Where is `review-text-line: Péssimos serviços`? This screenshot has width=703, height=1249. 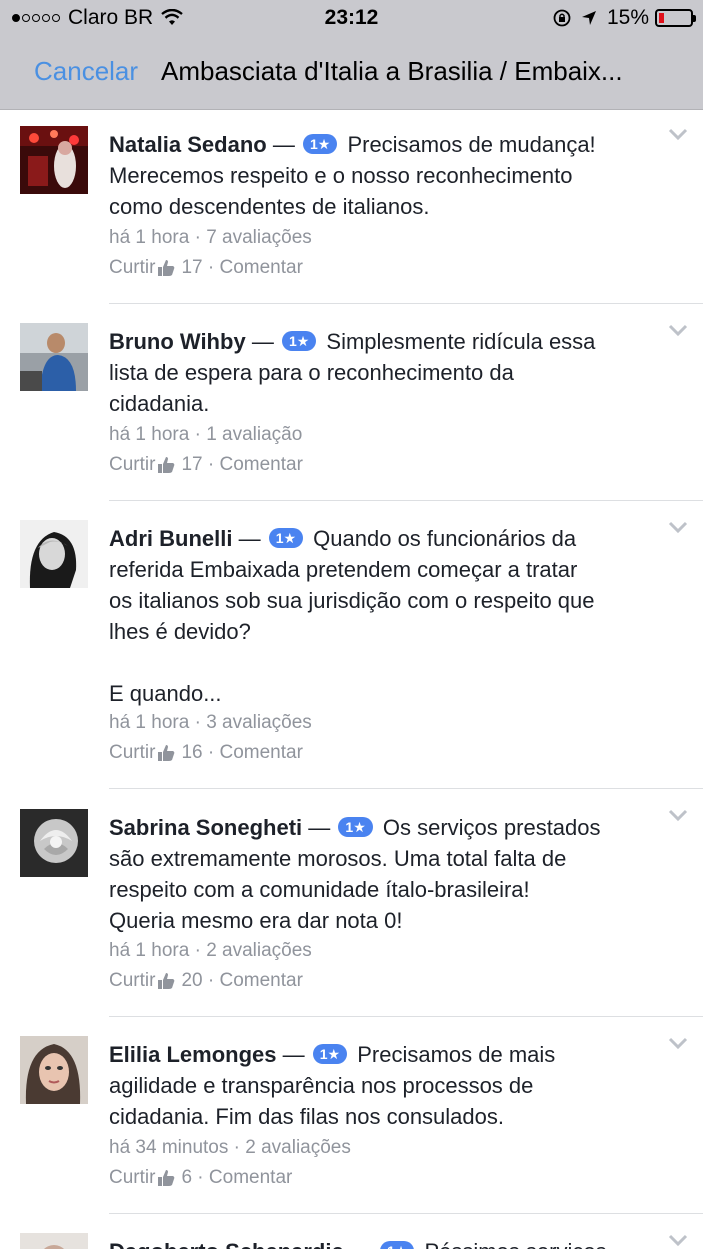 review-text-line: Péssimos serviços is located at coordinates (515, 1244).